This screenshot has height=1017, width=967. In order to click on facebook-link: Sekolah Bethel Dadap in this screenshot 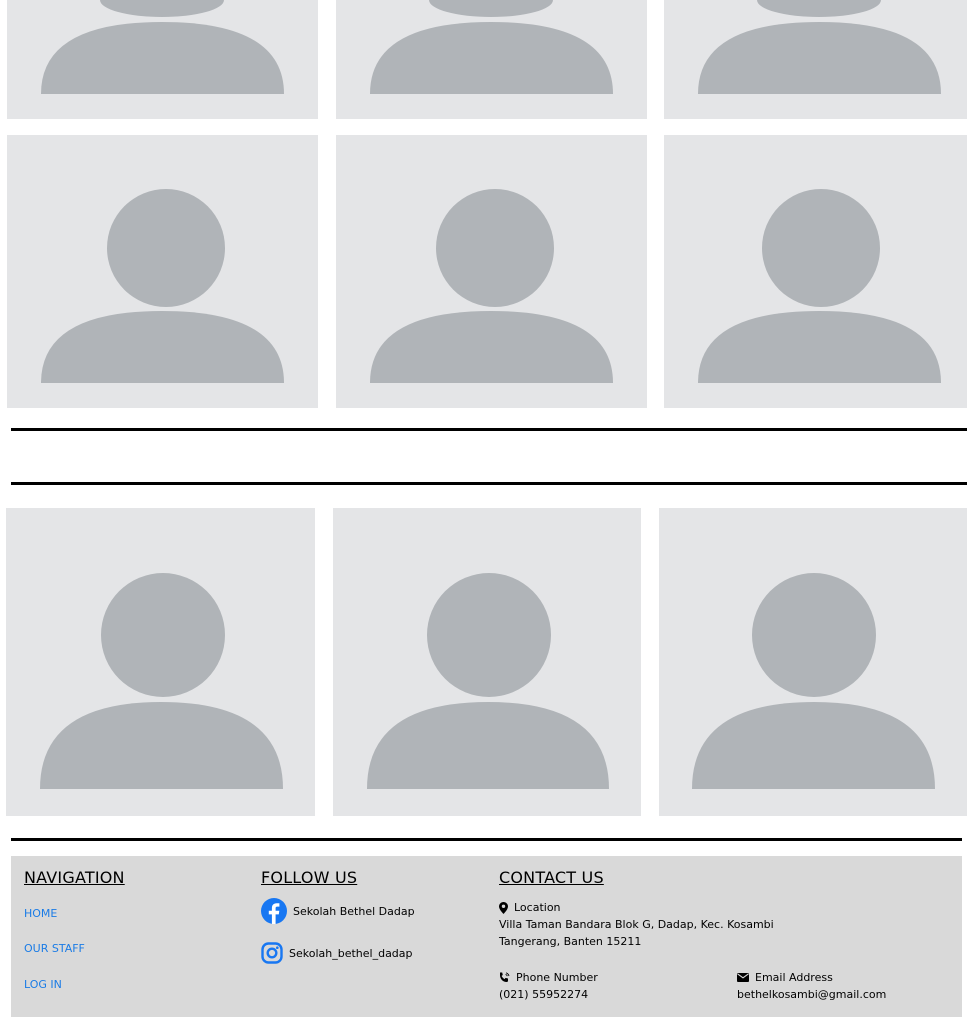, I will do `click(338, 911)`.